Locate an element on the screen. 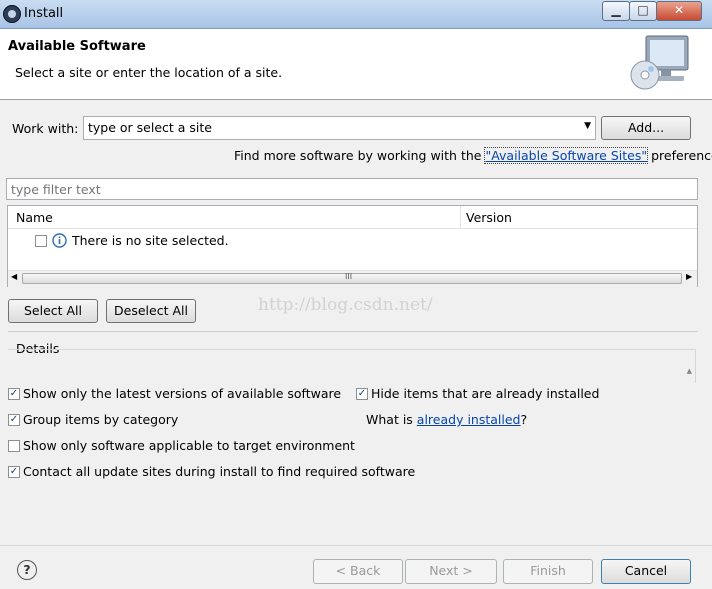 Image resolution: width=712 pixels, height=589 pixels. deselect-all-button: Deselect All is located at coordinates (151, 311).